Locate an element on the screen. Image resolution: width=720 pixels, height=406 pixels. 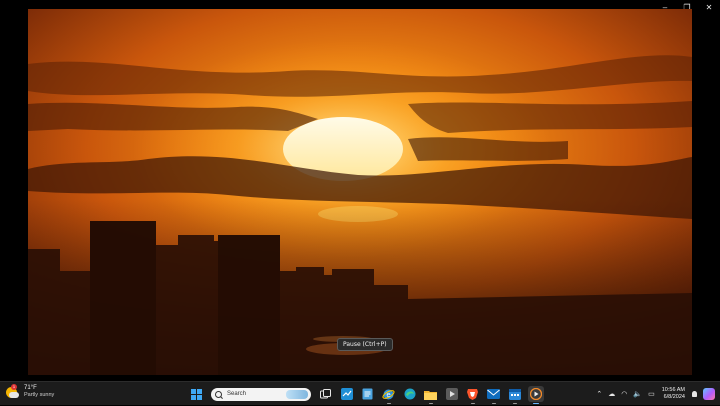
file-explorer-icon is located at coordinates (431, 395).